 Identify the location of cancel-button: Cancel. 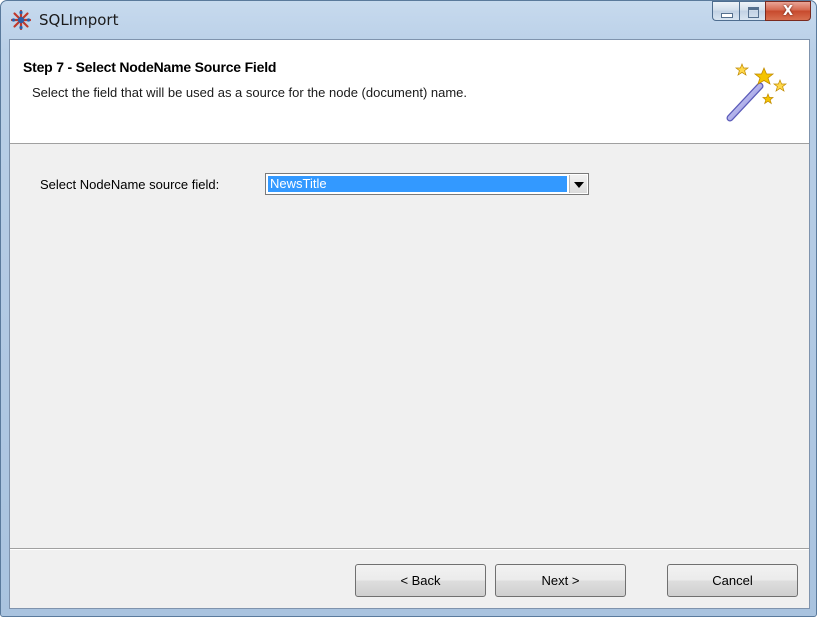
(732, 580).